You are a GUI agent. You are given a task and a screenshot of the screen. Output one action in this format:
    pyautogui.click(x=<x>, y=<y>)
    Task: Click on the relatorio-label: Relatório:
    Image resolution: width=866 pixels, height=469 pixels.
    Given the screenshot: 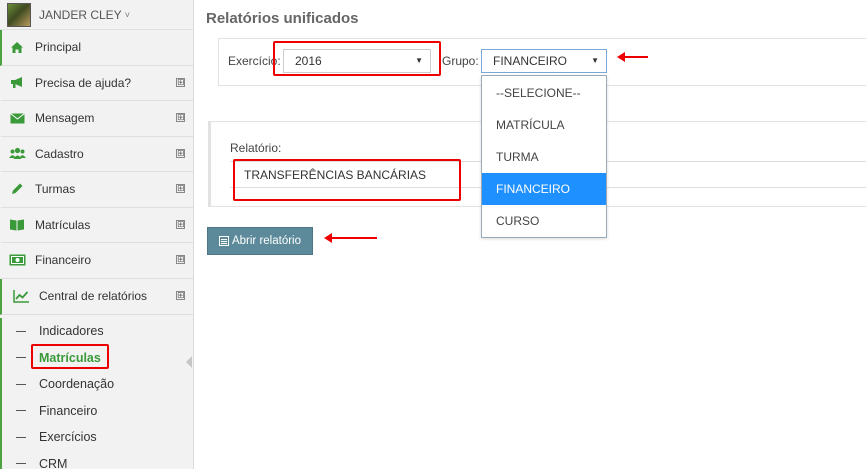 What is the action you would take?
    pyautogui.click(x=256, y=148)
    